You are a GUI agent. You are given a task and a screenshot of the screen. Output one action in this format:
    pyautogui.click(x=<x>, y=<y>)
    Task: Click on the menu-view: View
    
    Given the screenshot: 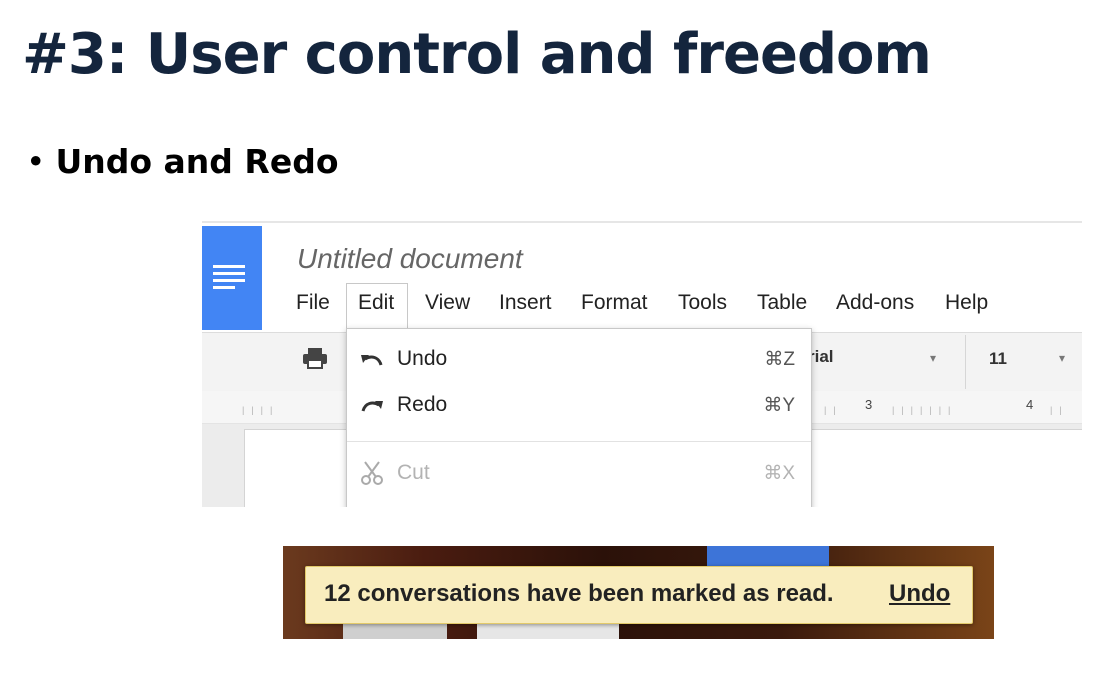 What is the action you would take?
    pyautogui.click(x=447, y=303)
    